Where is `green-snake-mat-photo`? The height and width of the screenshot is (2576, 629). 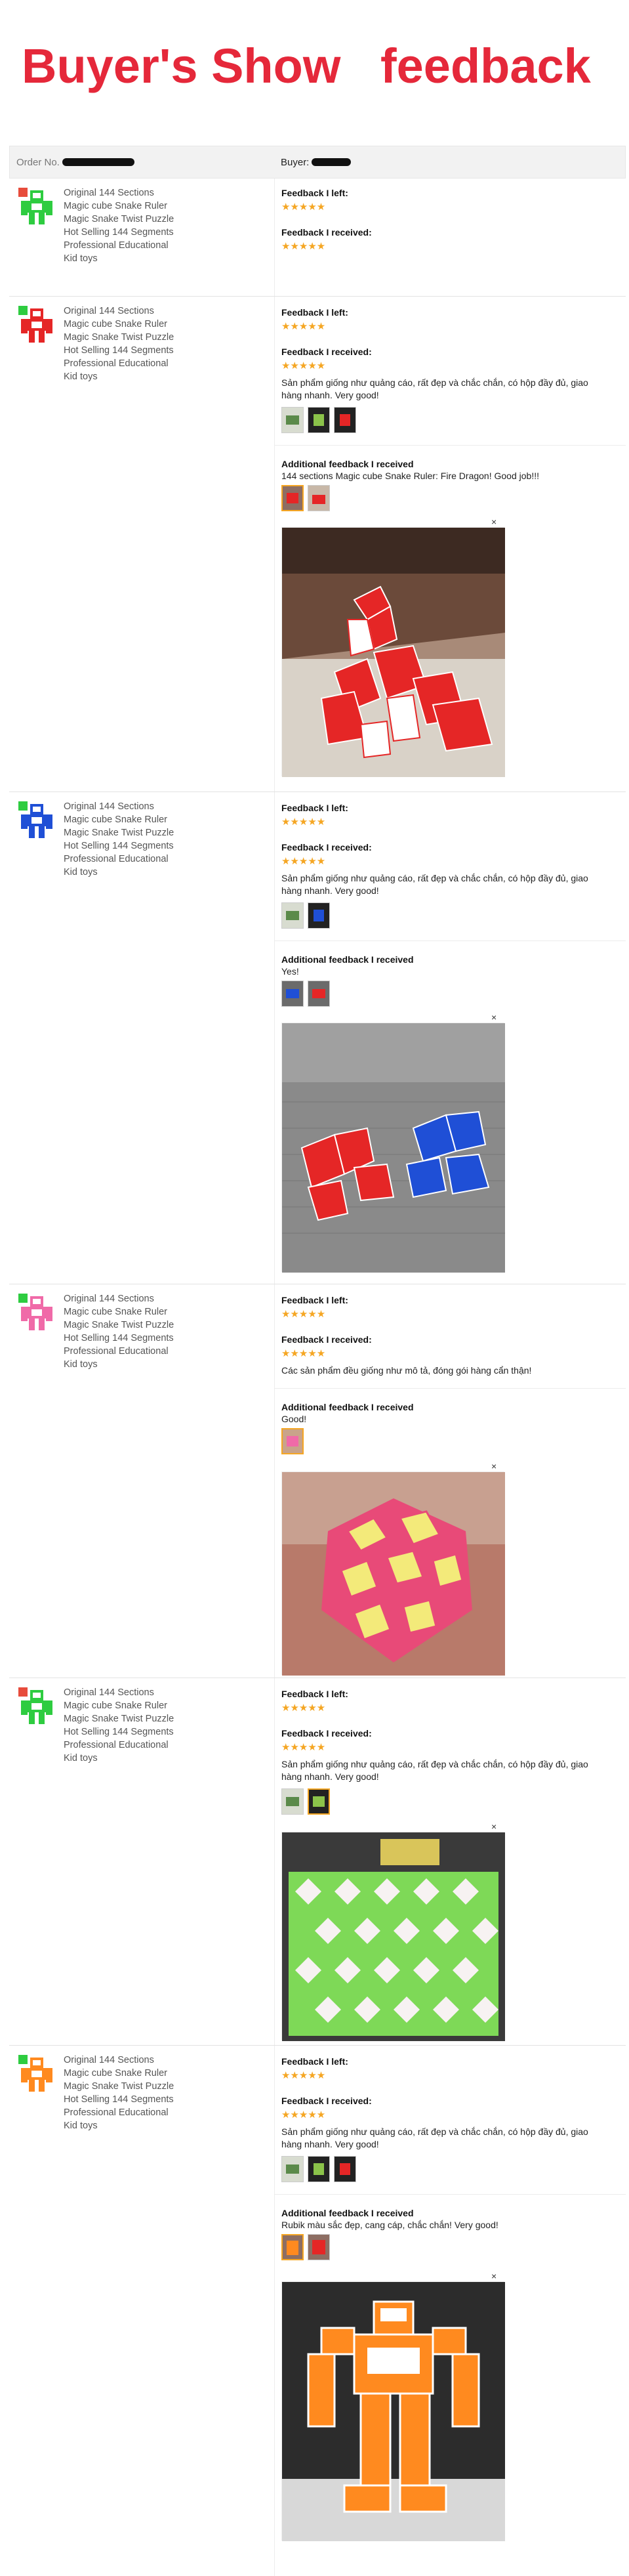
green-snake-mat-photo is located at coordinates (393, 1936).